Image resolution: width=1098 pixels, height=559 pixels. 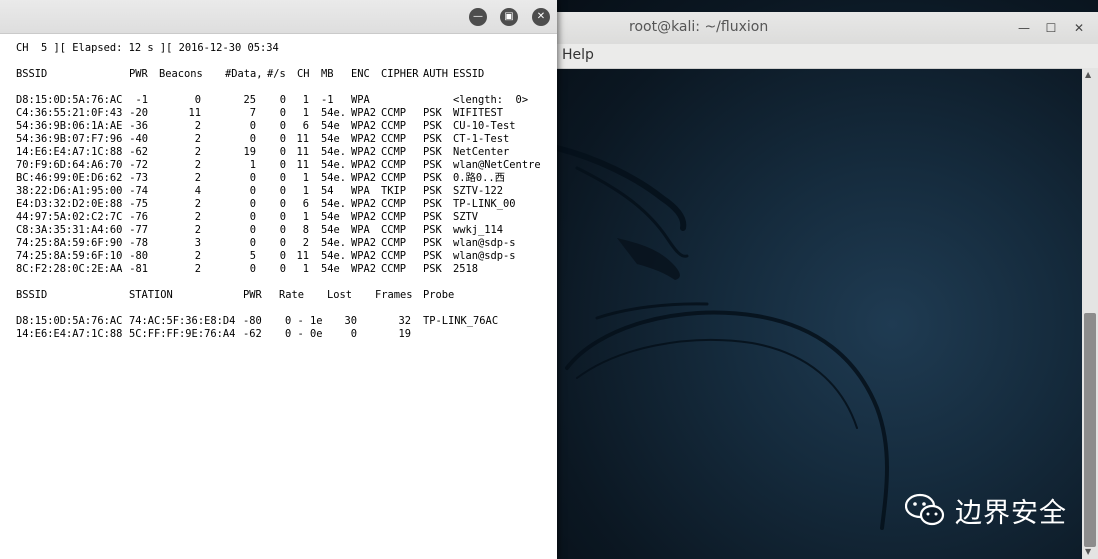 What do you see at coordinates (827, 56) in the screenshot?
I see `menu-bar: Help` at bounding box center [827, 56].